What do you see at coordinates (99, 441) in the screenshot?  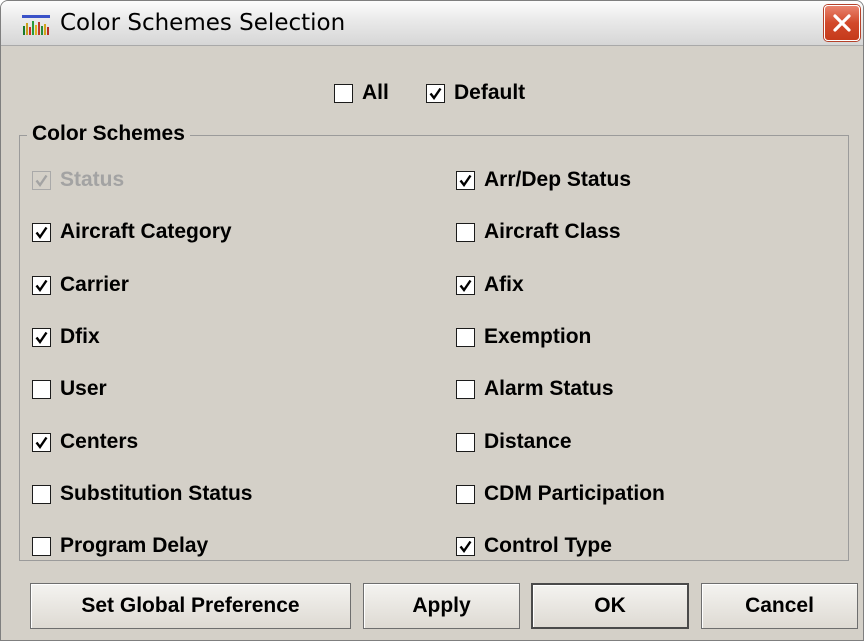 I see `scheme-centers-label: Centers` at bounding box center [99, 441].